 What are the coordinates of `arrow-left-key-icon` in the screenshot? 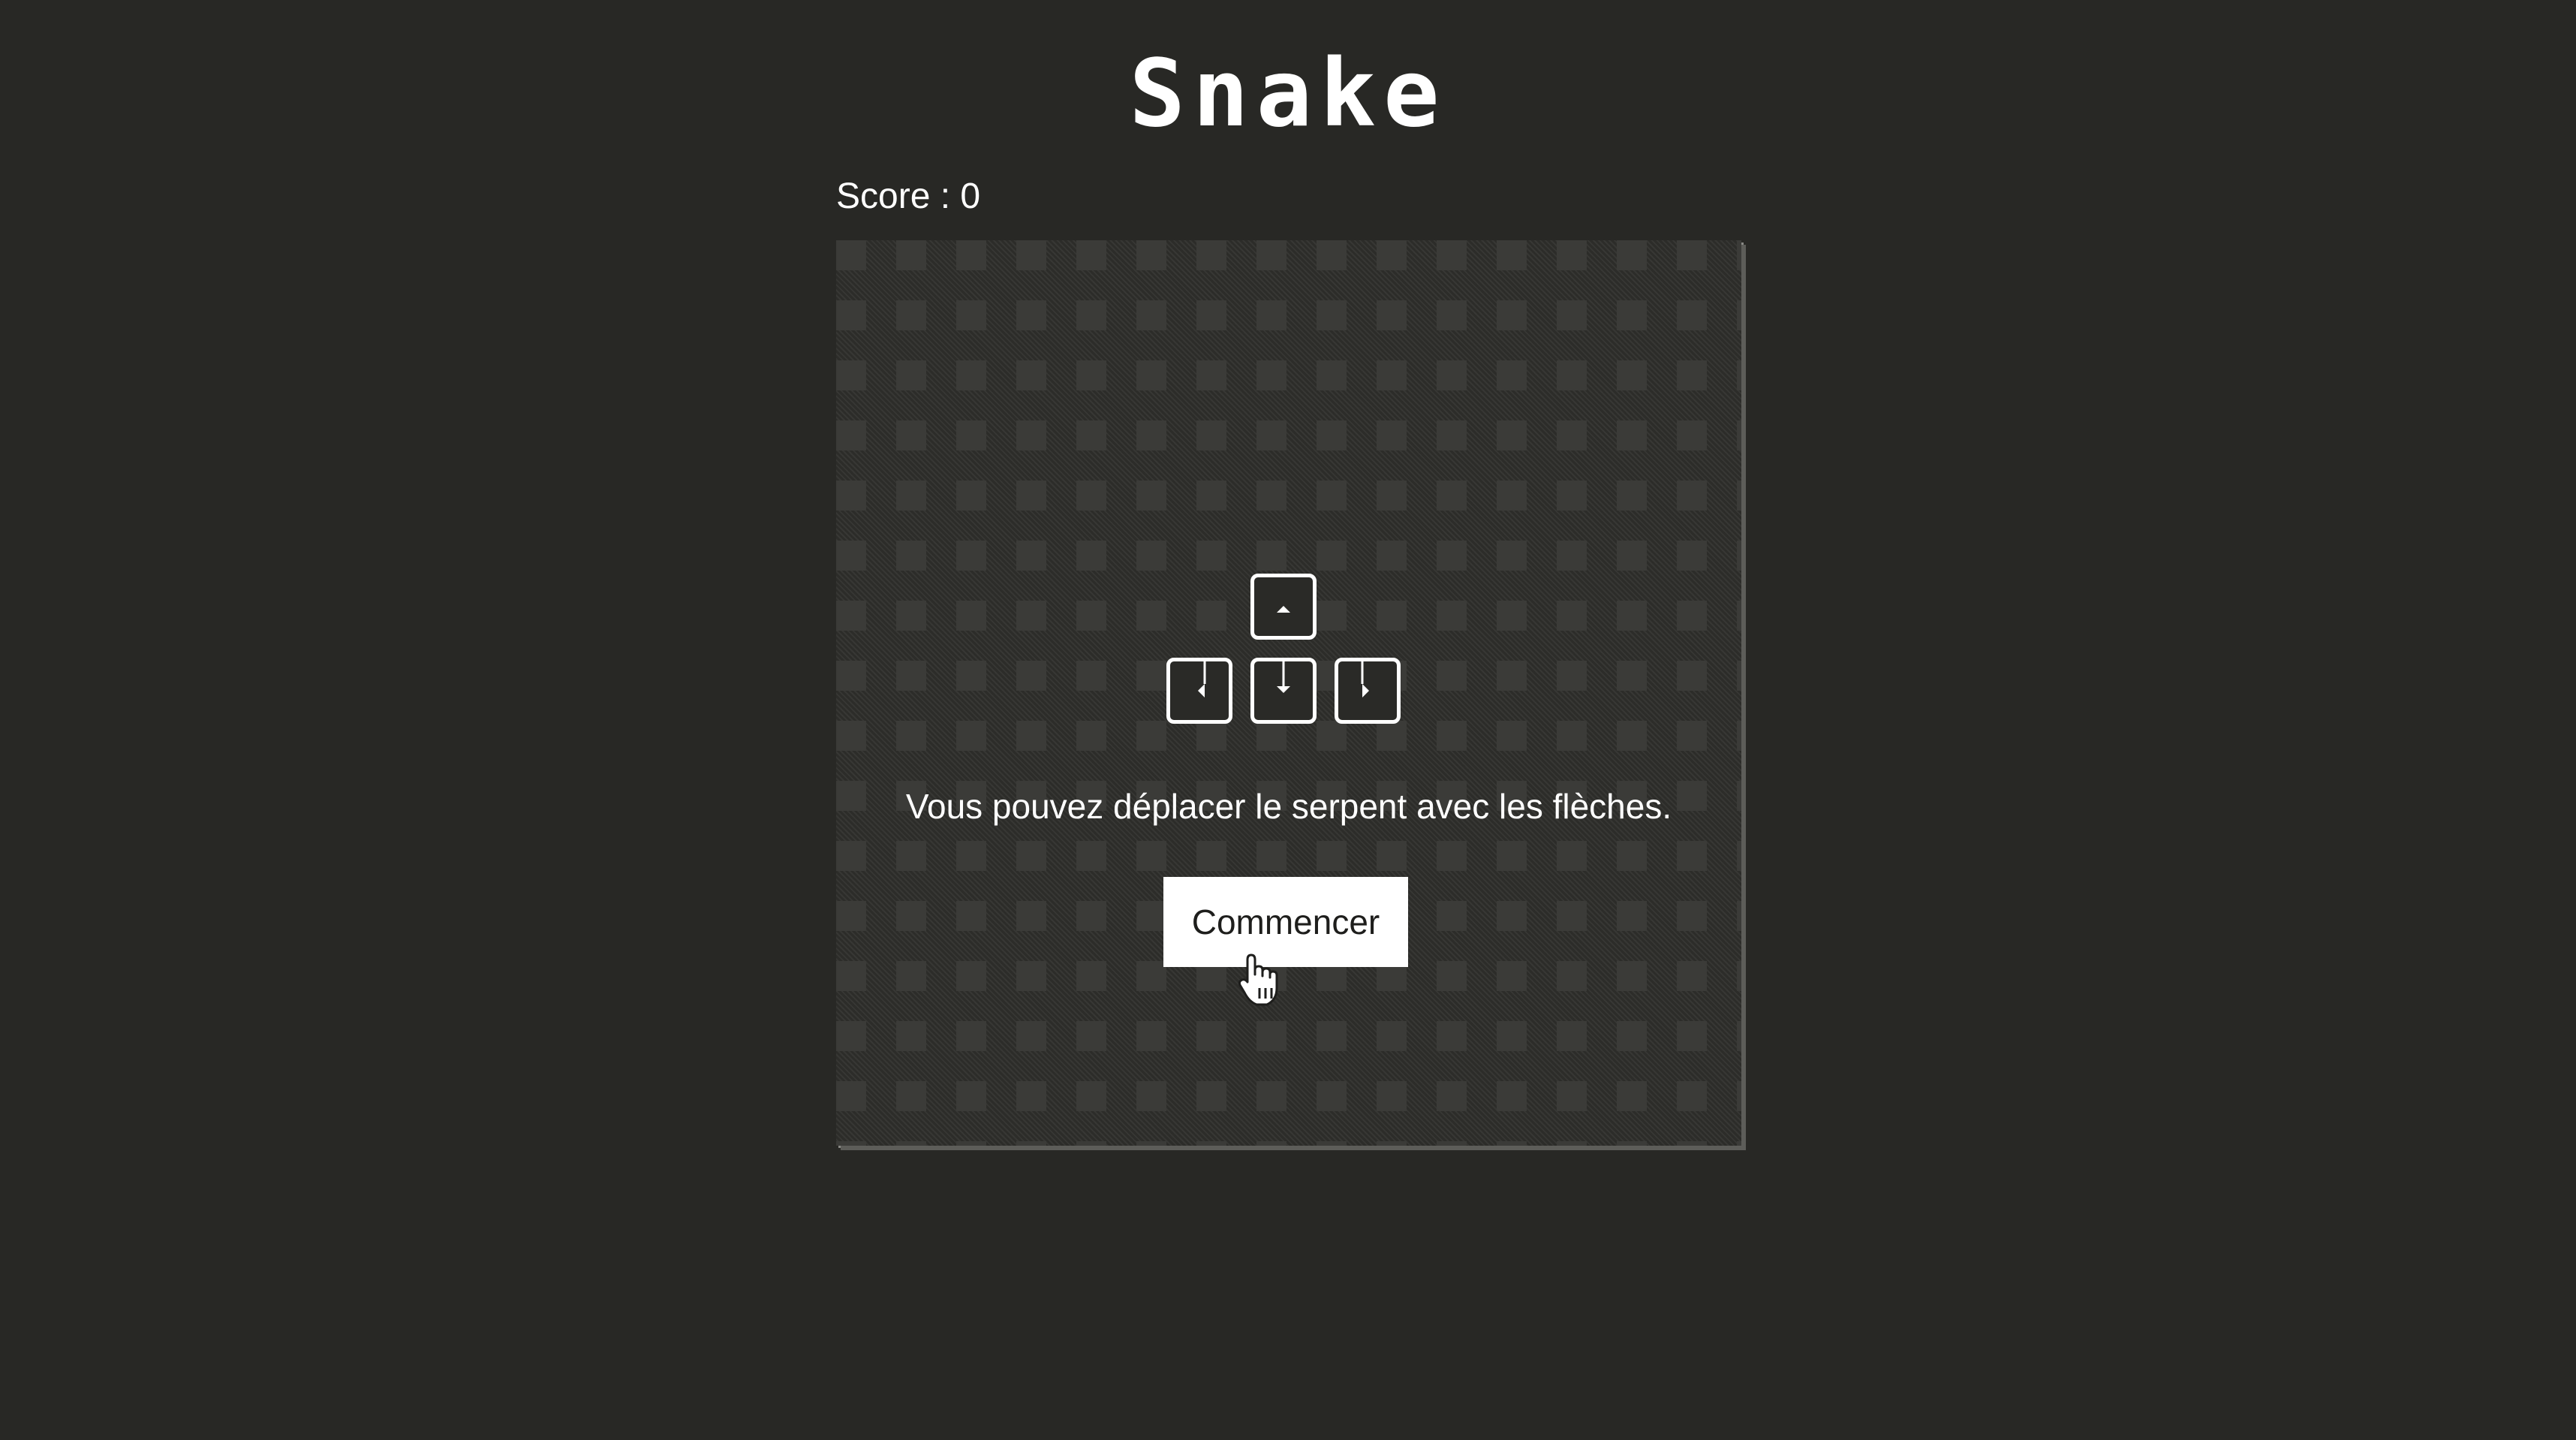 It's located at (1199, 691).